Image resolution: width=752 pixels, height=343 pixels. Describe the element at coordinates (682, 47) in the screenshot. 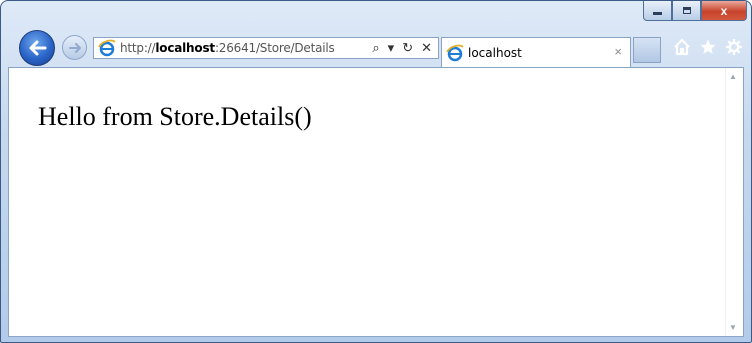

I see `home-icon` at that location.